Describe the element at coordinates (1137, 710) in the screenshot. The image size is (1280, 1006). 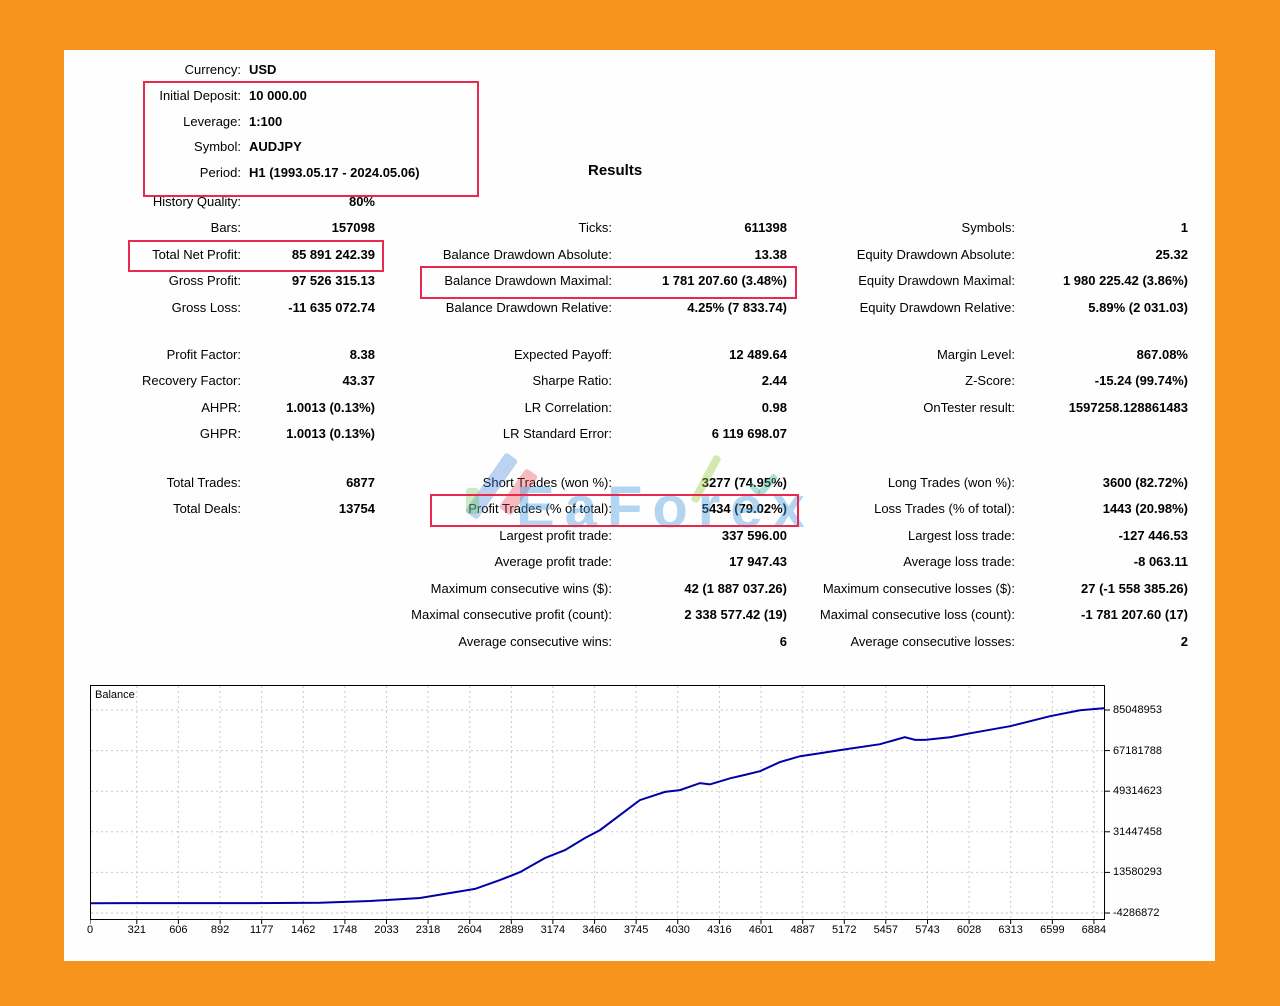
I see `y-tick-label: 85048953` at that location.